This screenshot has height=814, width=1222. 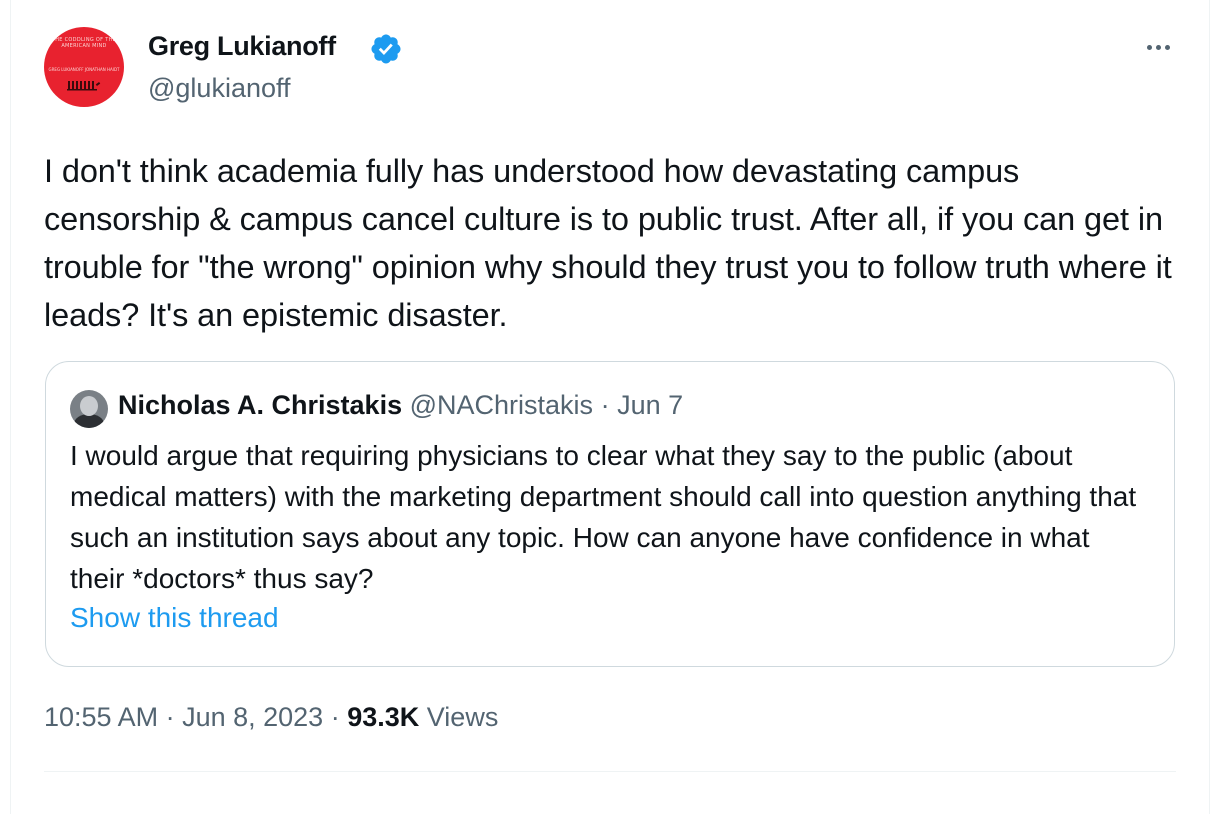 I want to click on author-display-name: Greg Lukianoff, so click(x=242, y=46).